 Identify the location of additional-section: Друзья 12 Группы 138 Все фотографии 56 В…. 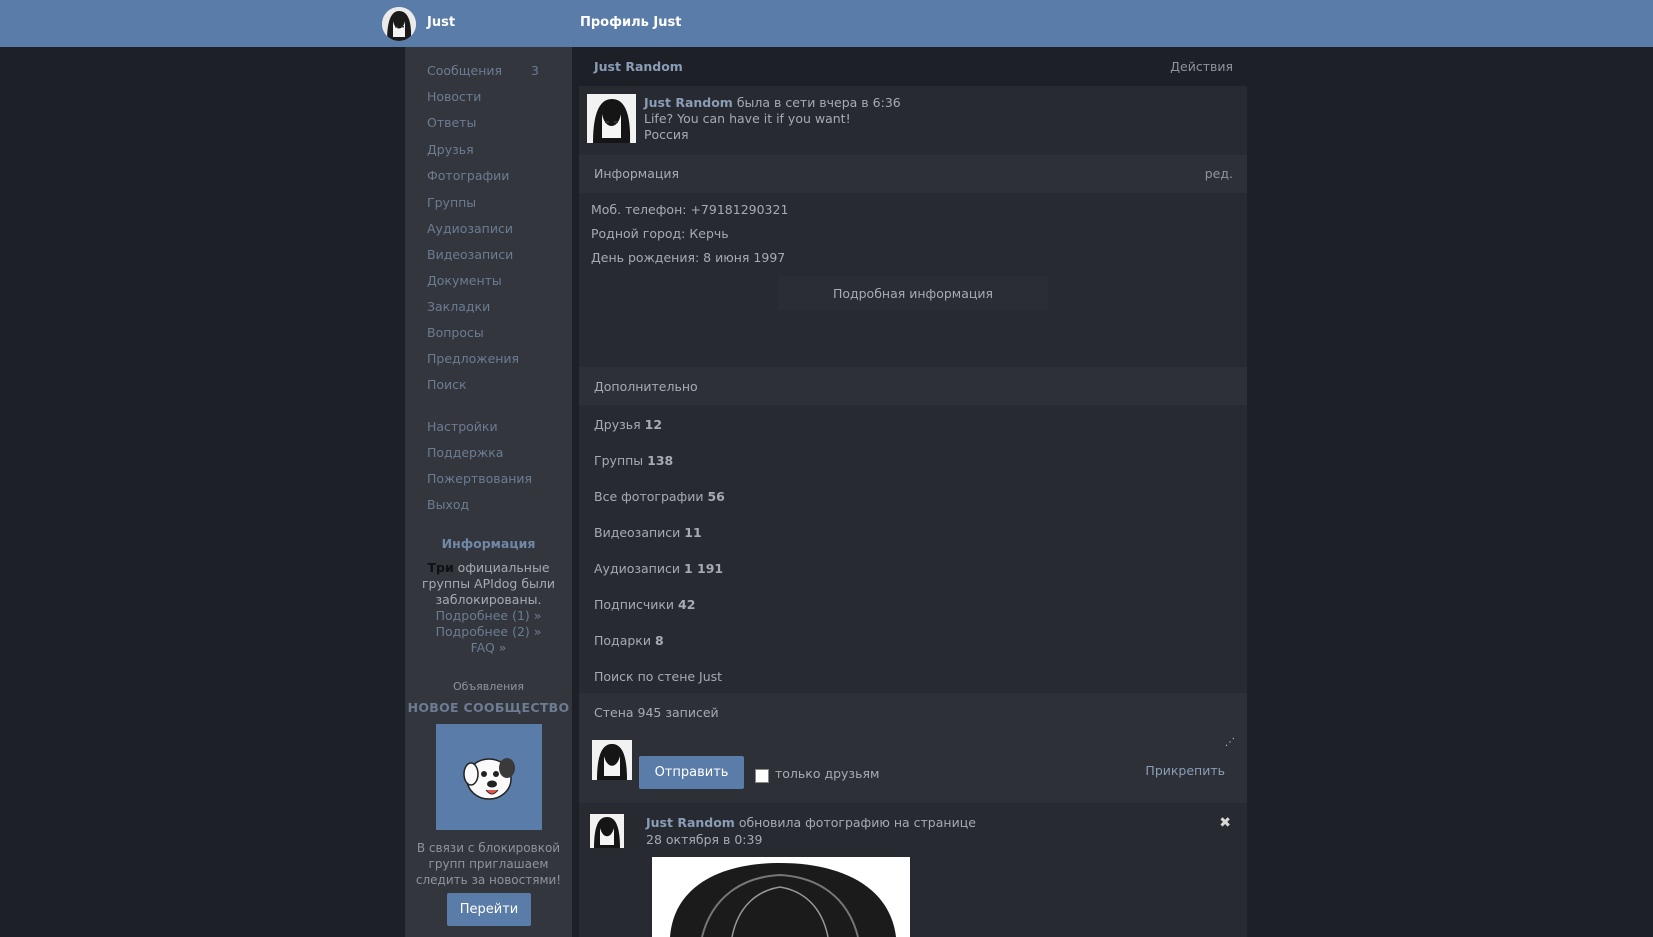
(913, 549).